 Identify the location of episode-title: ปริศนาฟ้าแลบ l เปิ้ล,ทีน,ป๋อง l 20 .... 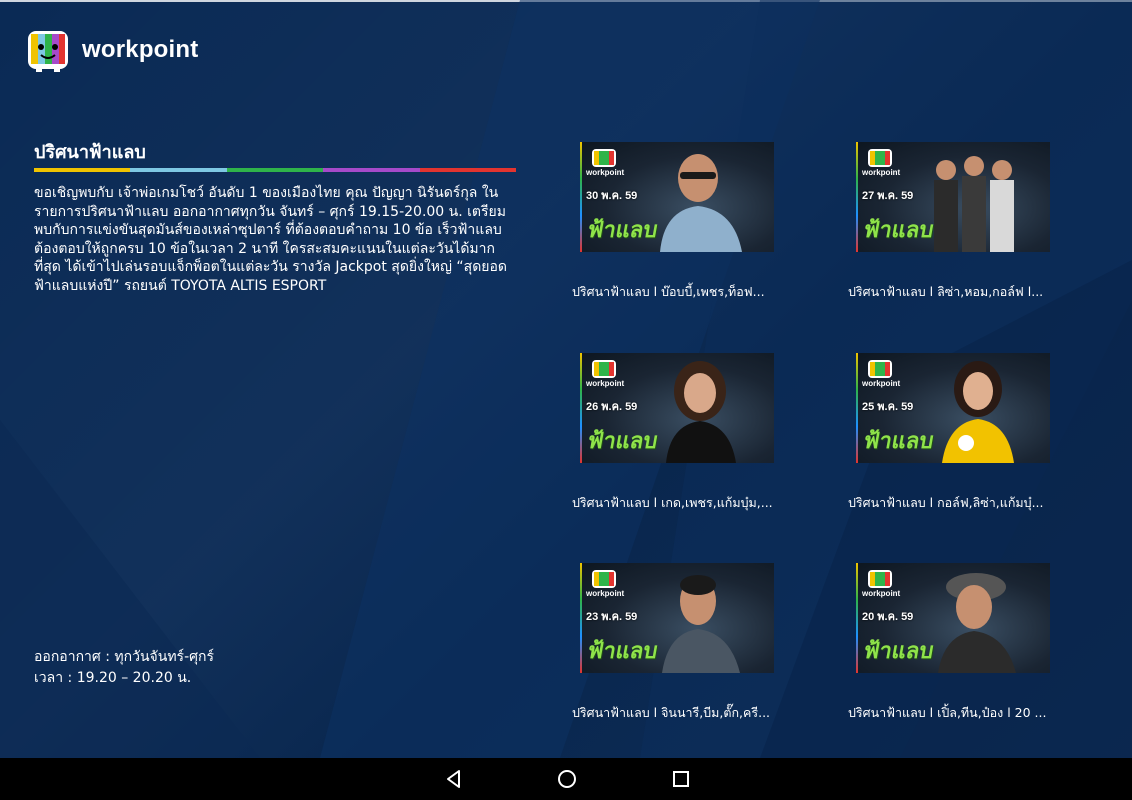
(958, 713).